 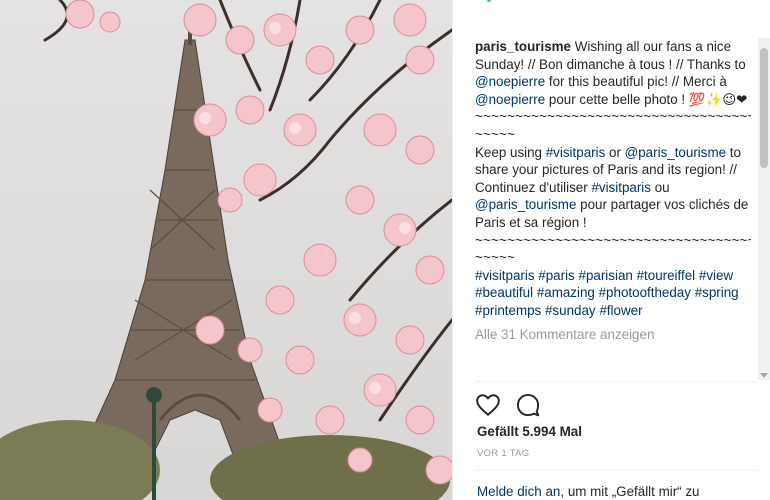 I want to click on hashtag-link: #beautiful, so click(x=504, y=292).